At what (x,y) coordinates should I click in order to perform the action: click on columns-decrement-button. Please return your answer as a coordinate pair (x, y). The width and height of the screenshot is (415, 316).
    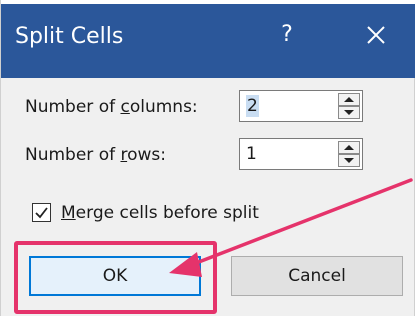
    Looking at the image, I should click on (349, 112).